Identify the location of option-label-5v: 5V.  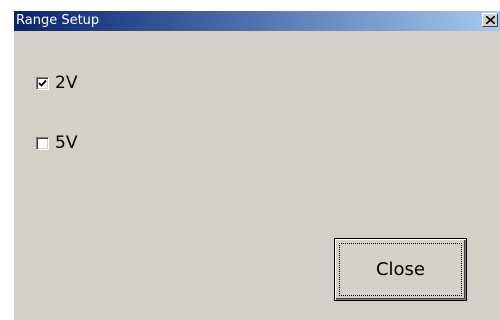
(66, 143).